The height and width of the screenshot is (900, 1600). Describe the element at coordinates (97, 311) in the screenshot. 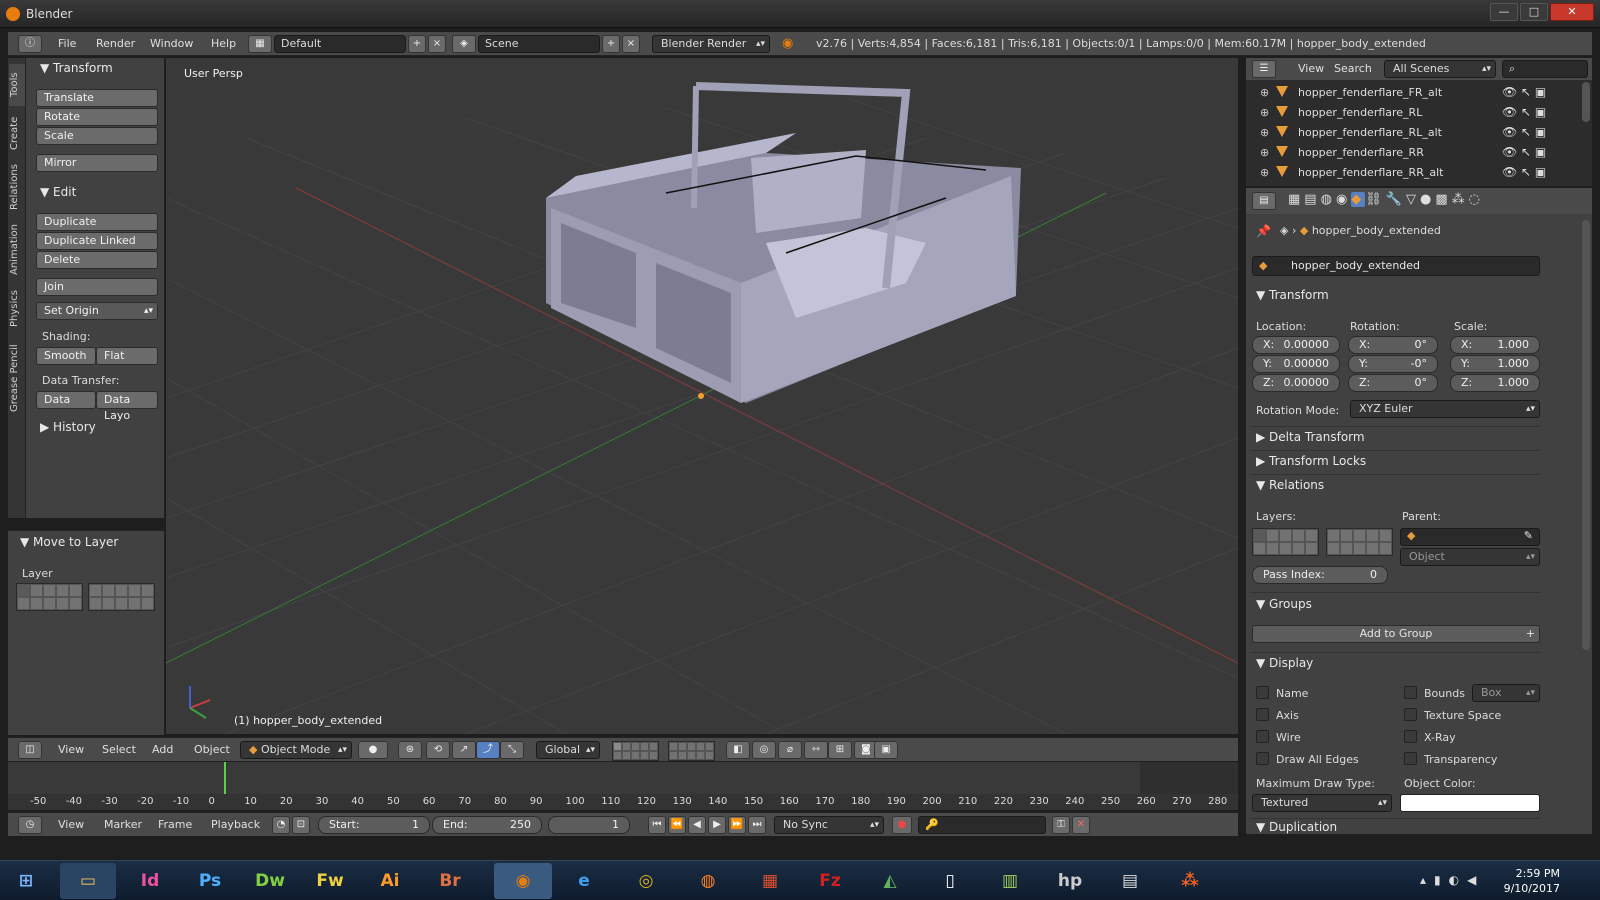

I see `set-origin-select: Set Origin ▴▾` at that location.